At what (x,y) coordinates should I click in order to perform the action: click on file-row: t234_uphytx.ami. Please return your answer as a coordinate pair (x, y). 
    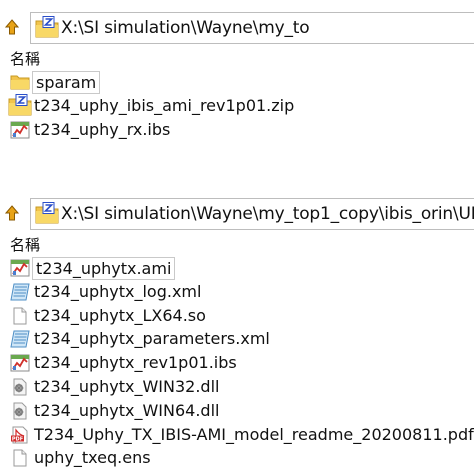
    Looking at the image, I should click on (237, 268).